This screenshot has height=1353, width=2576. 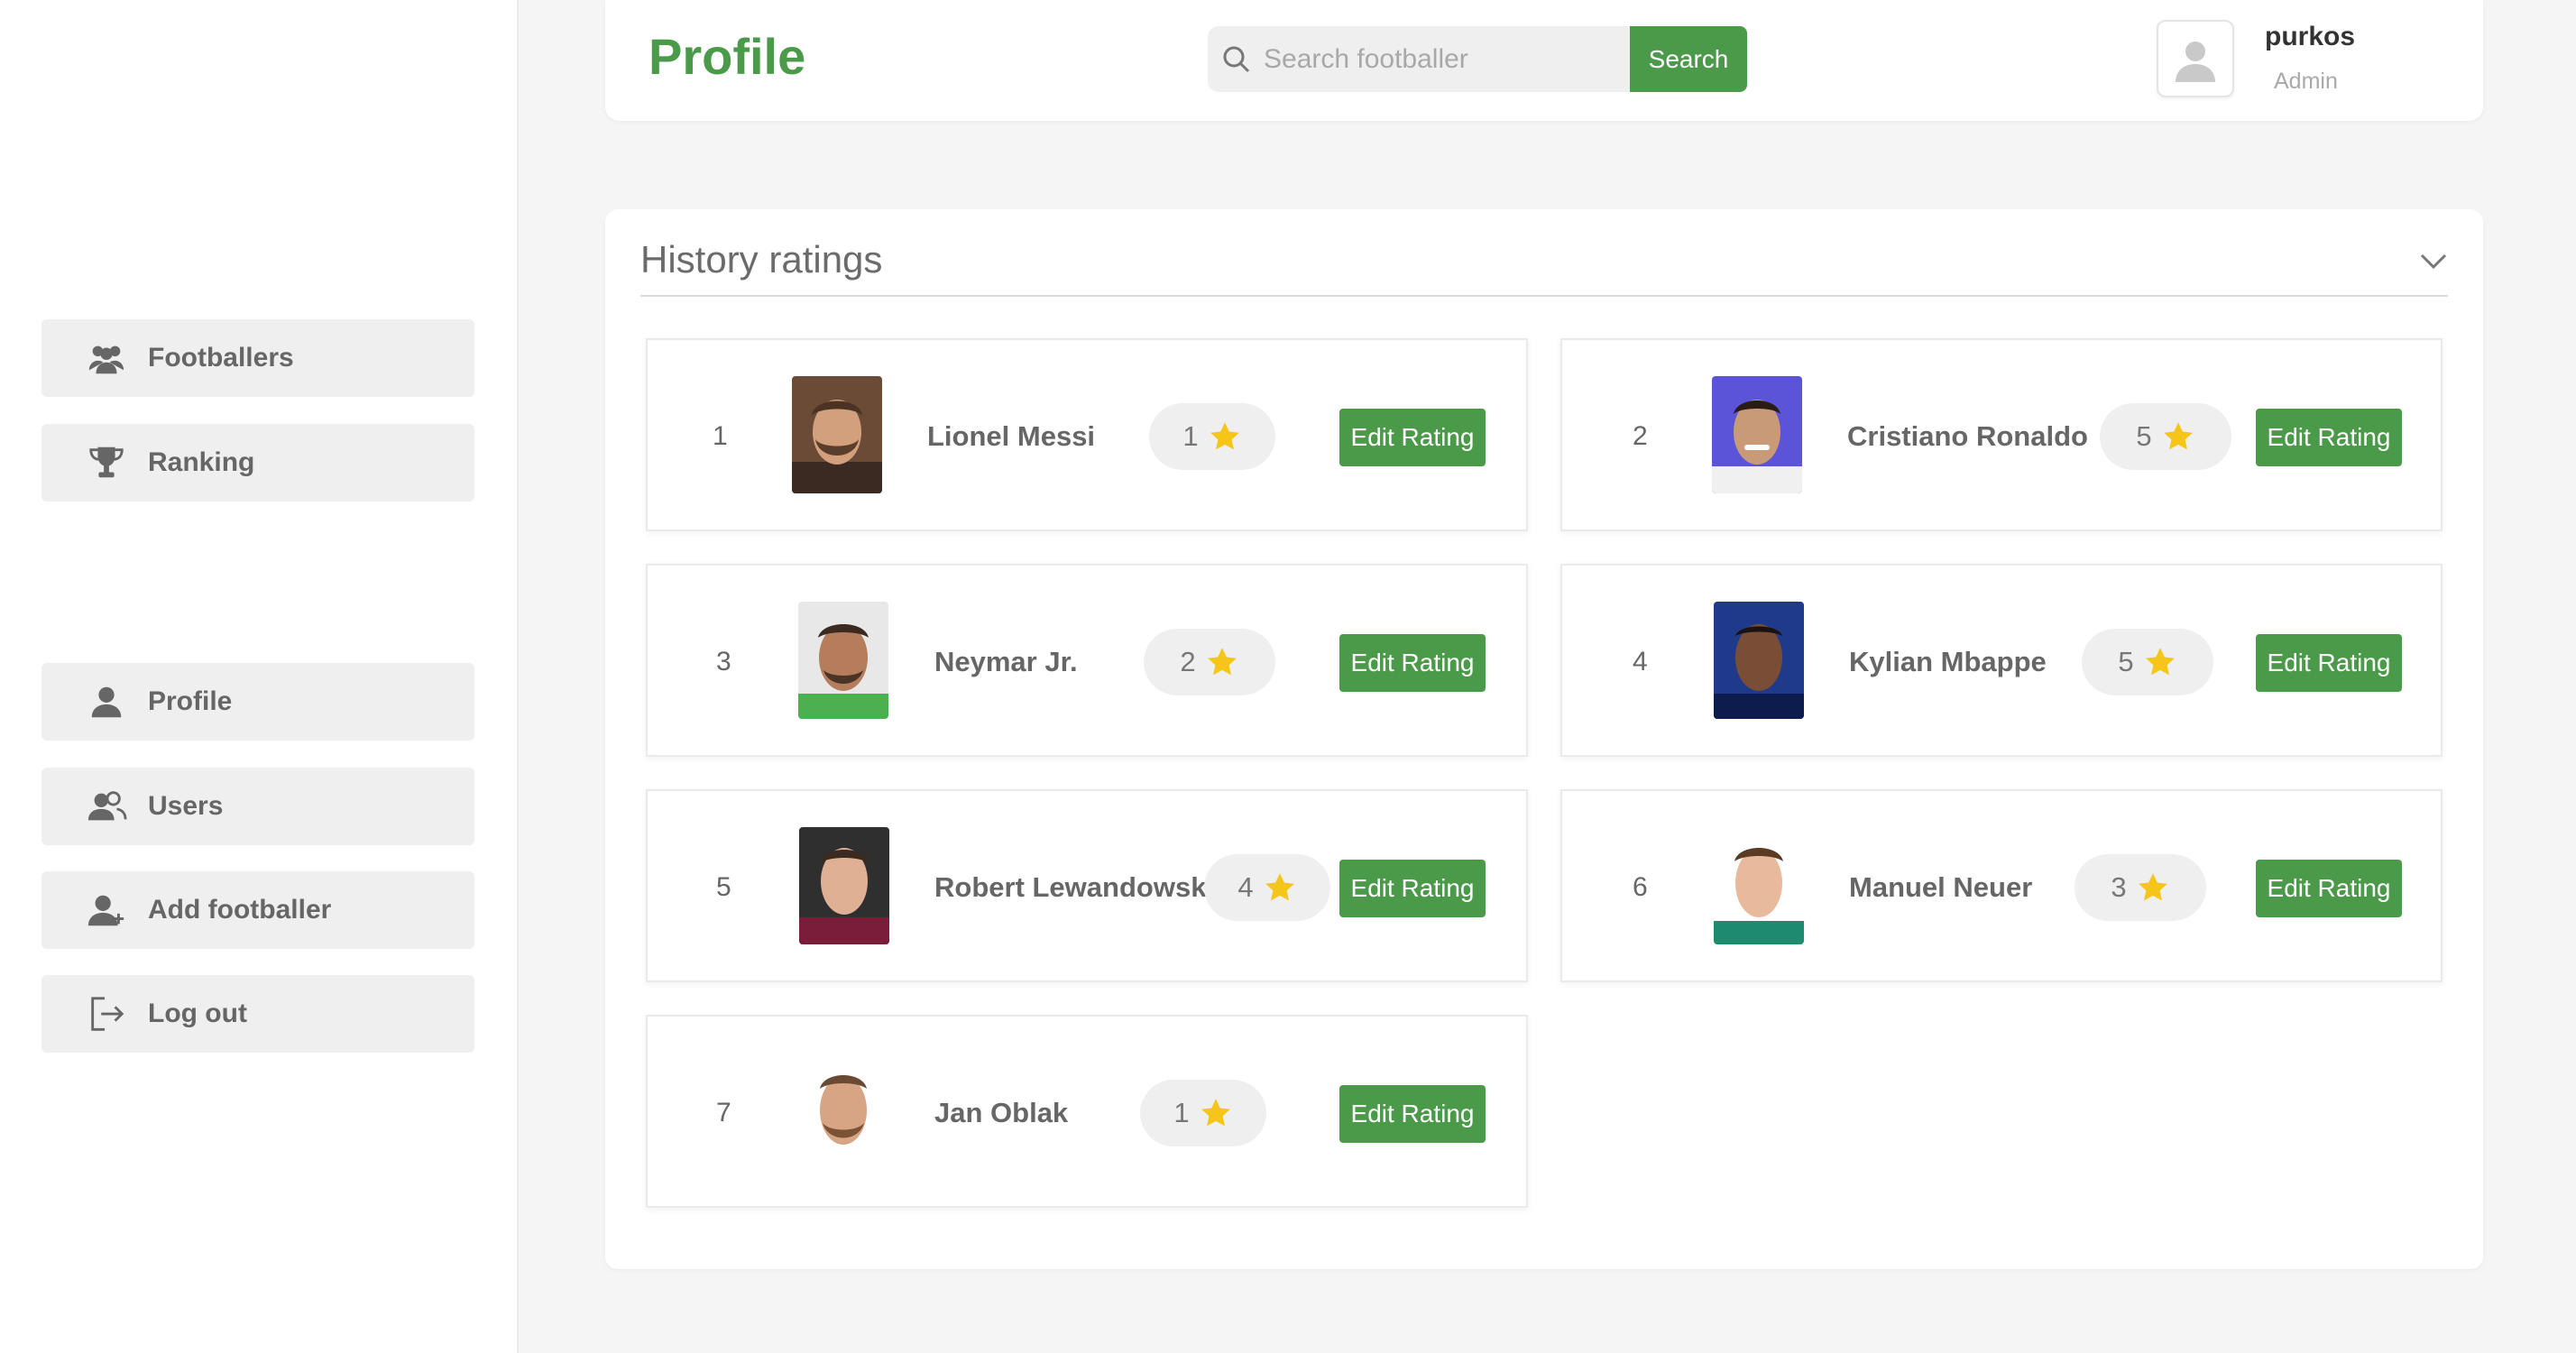 What do you see at coordinates (107, 1013) in the screenshot?
I see `logout-icon` at bounding box center [107, 1013].